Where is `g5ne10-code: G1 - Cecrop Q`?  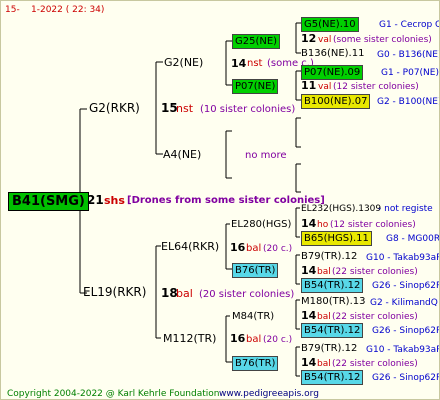
g5ne10-code: G1 - Cecrop Q is located at coordinates (409, 25).